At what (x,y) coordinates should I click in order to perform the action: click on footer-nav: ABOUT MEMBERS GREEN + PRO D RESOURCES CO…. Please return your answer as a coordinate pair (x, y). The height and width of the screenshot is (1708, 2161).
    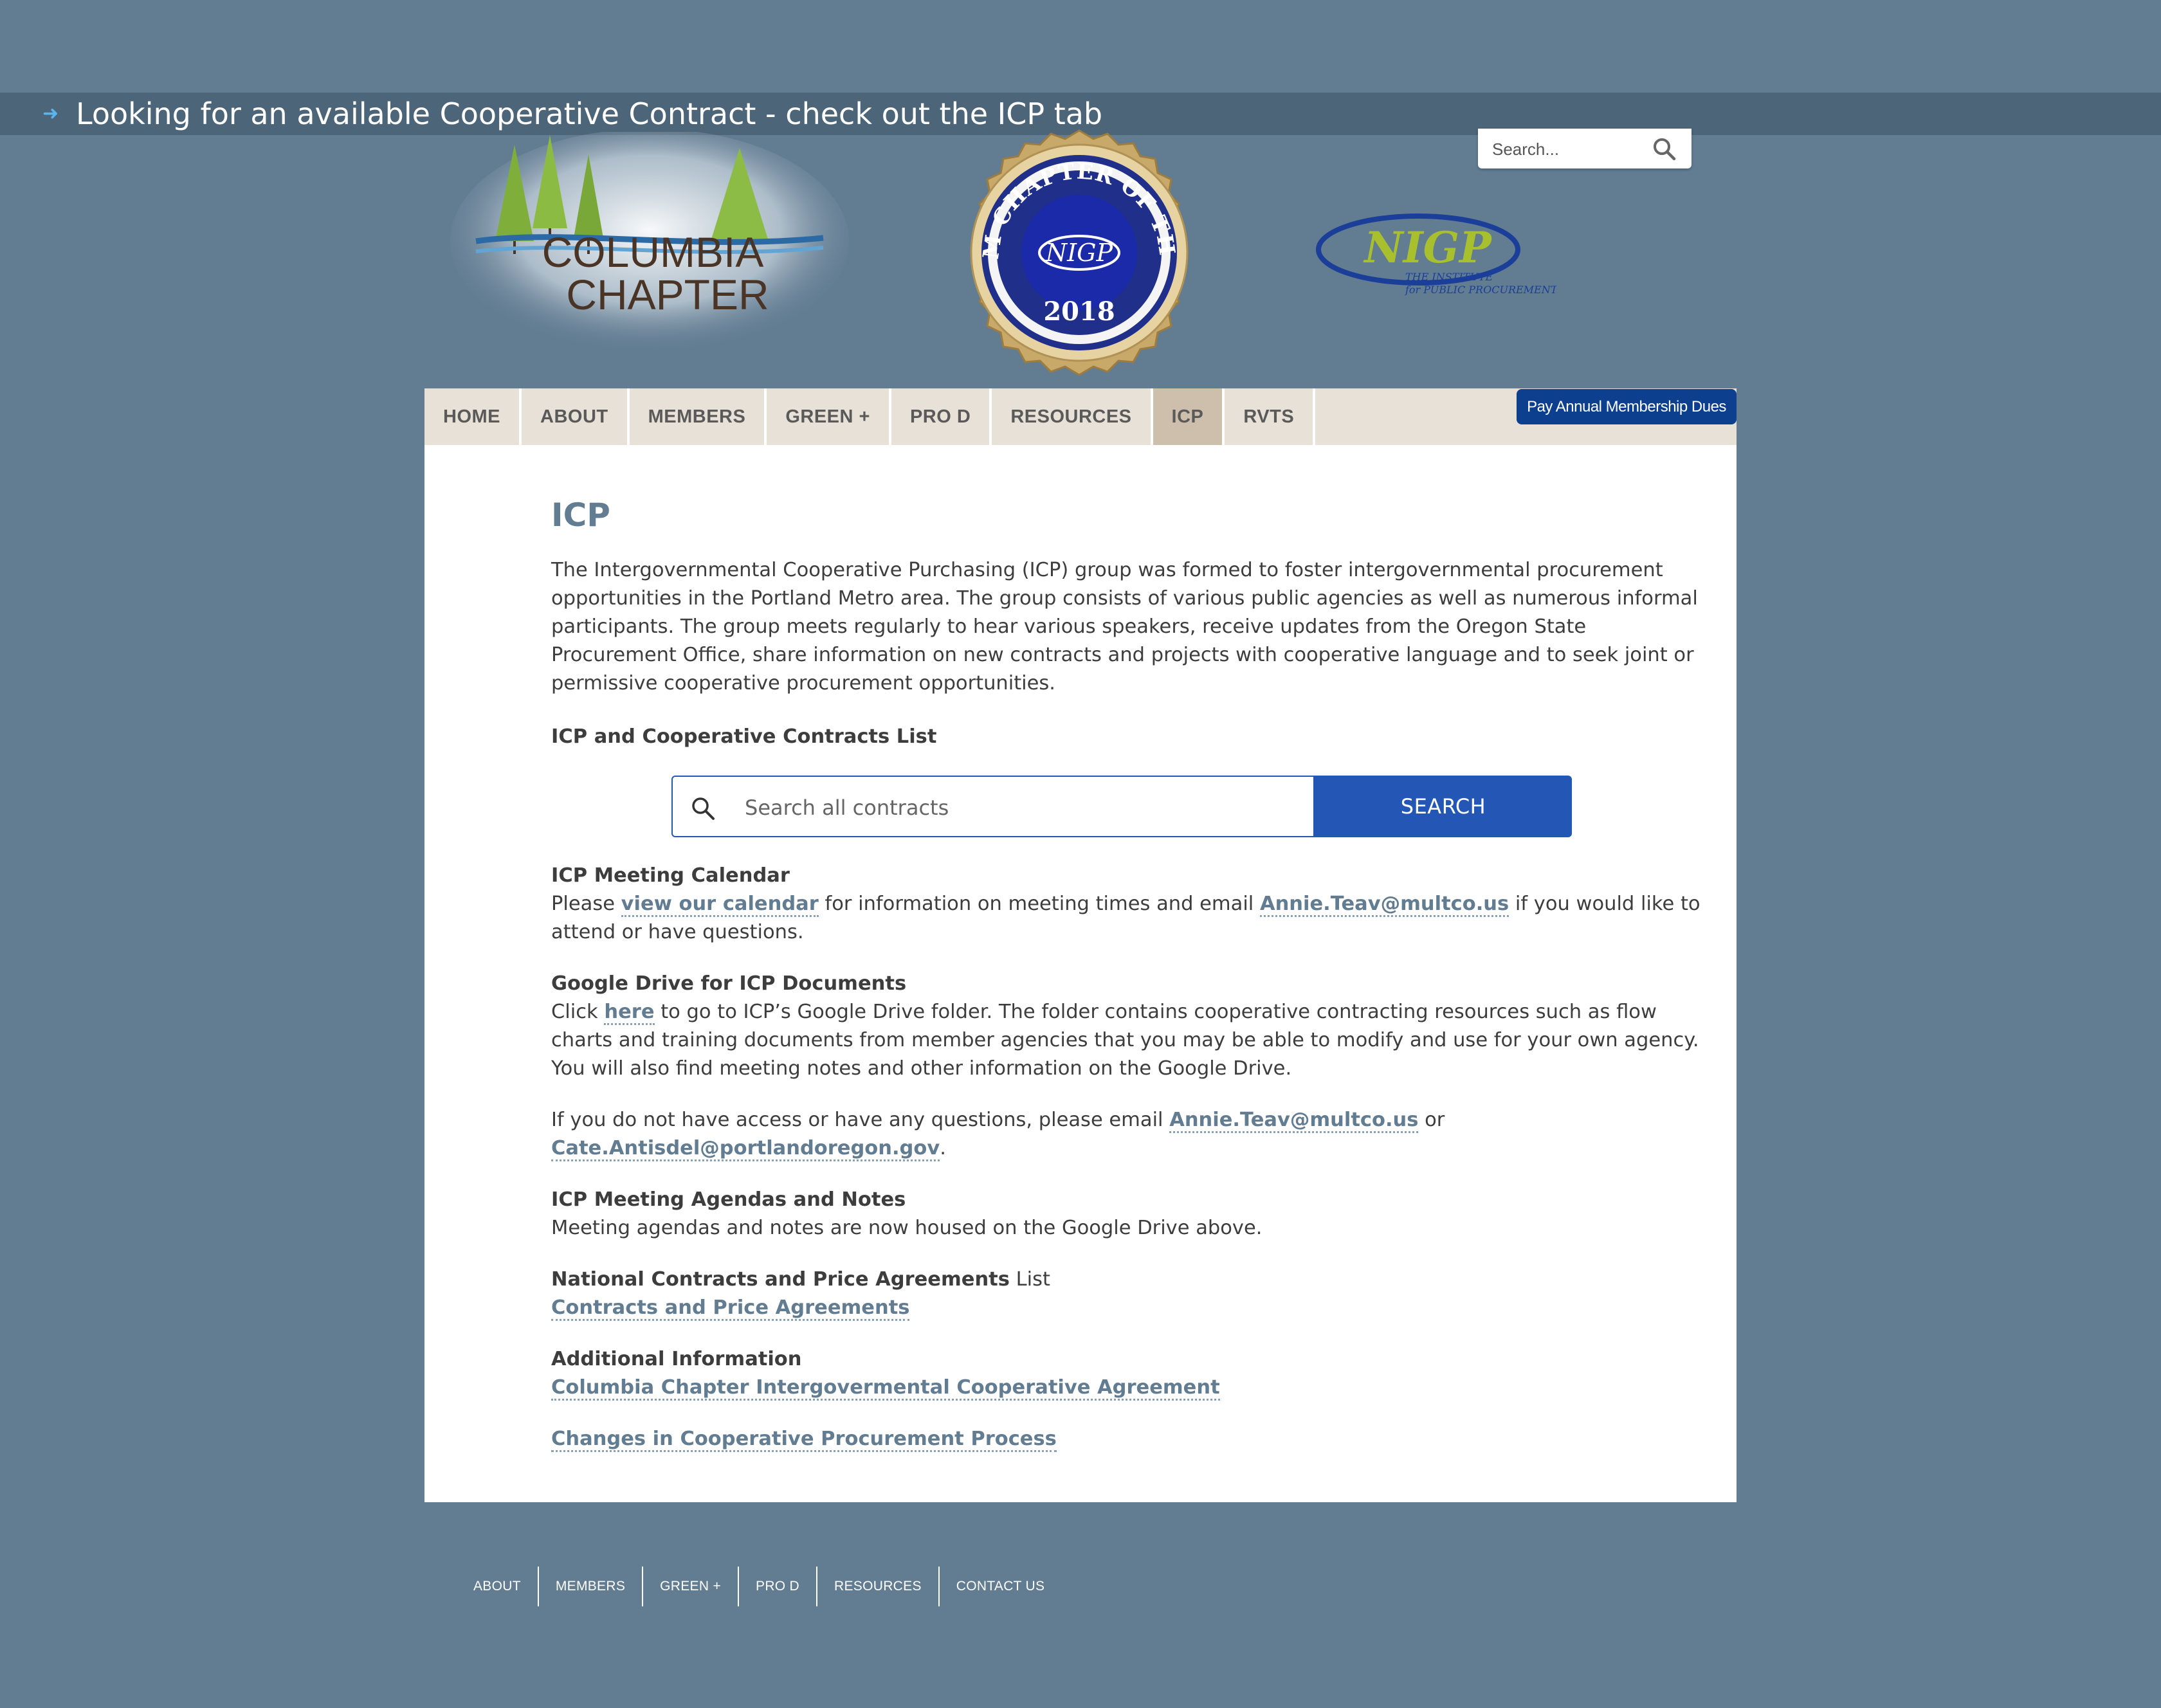
    Looking at the image, I should click on (759, 1586).